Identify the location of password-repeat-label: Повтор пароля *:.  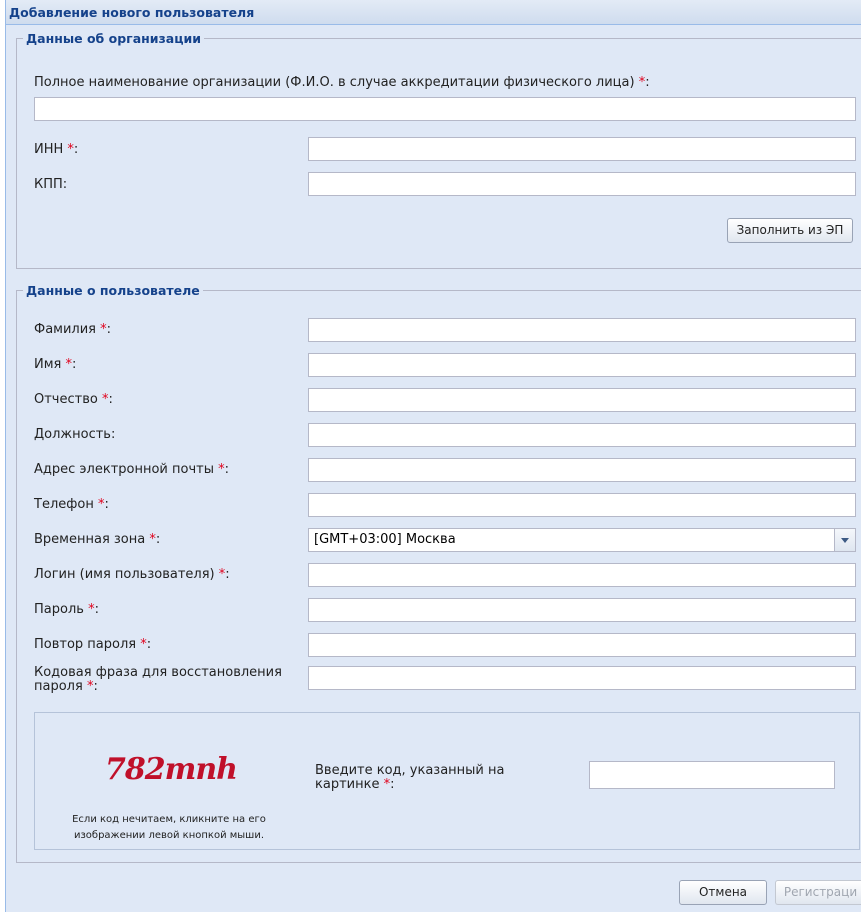
(93, 644).